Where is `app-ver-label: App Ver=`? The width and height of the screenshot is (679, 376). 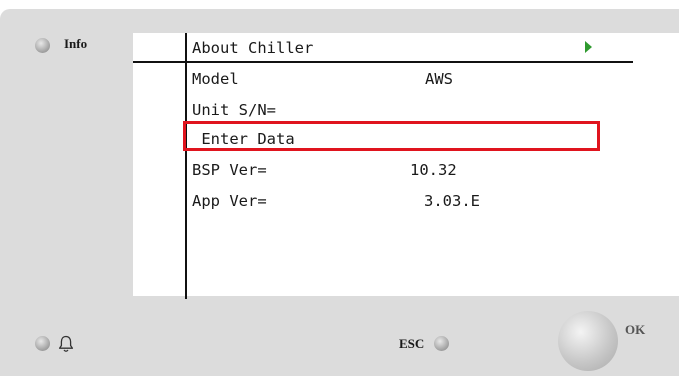 app-ver-label: App Ver= is located at coordinates (229, 201).